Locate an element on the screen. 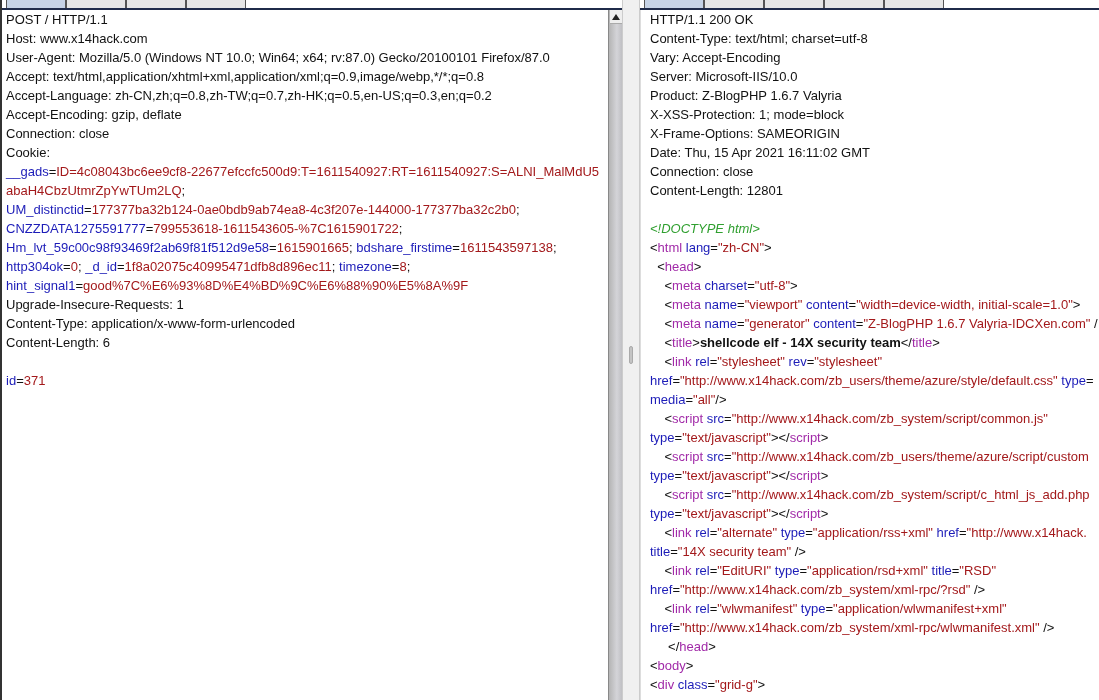 The height and width of the screenshot is (700, 1099). code-line: href="http://www.x14hack.com/zb_system/xml-rpc/?rsd" /> is located at coordinates (818, 590).